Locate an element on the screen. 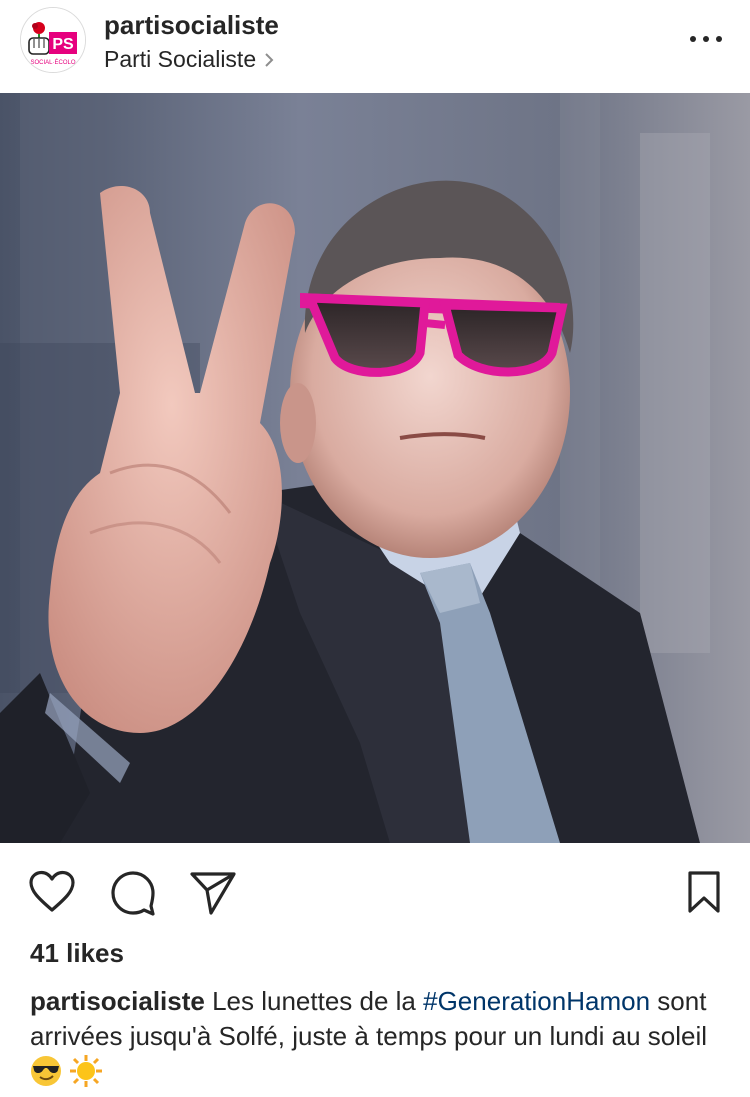  comment-icon is located at coordinates (133, 893).